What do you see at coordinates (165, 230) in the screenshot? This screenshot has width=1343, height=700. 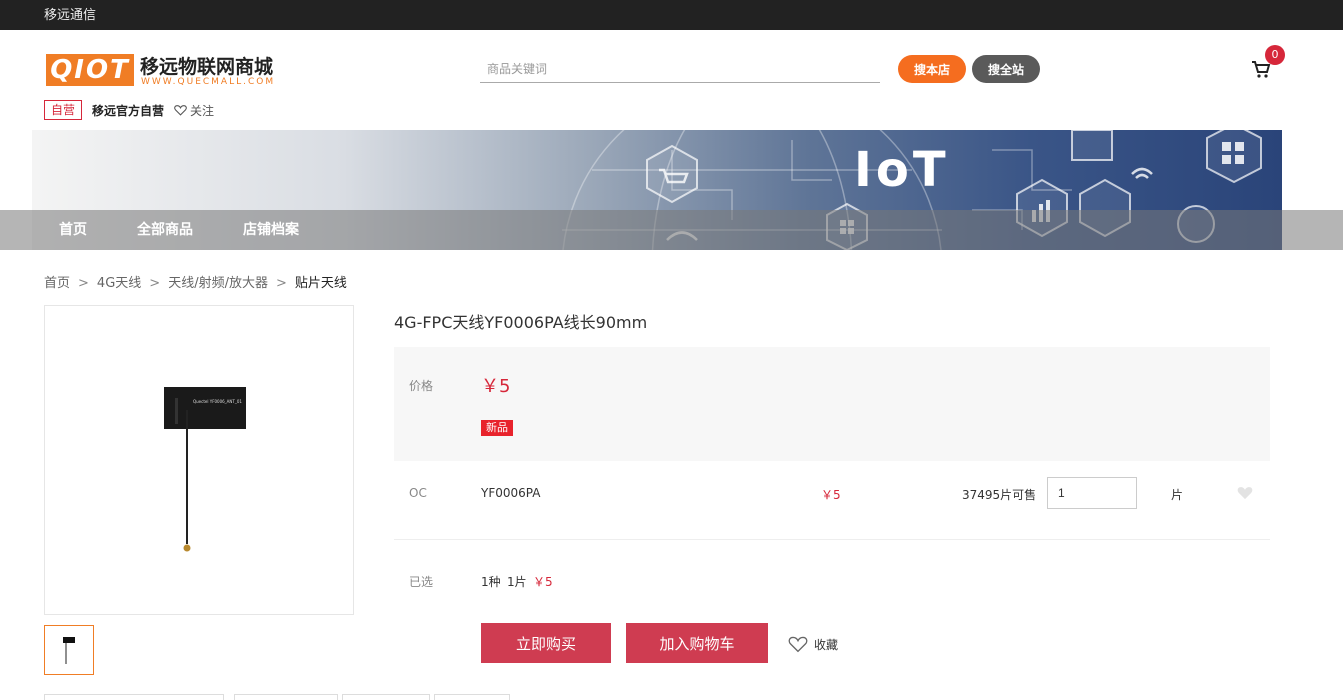 I see `nav-all-products: 全部商品` at bounding box center [165, 230].